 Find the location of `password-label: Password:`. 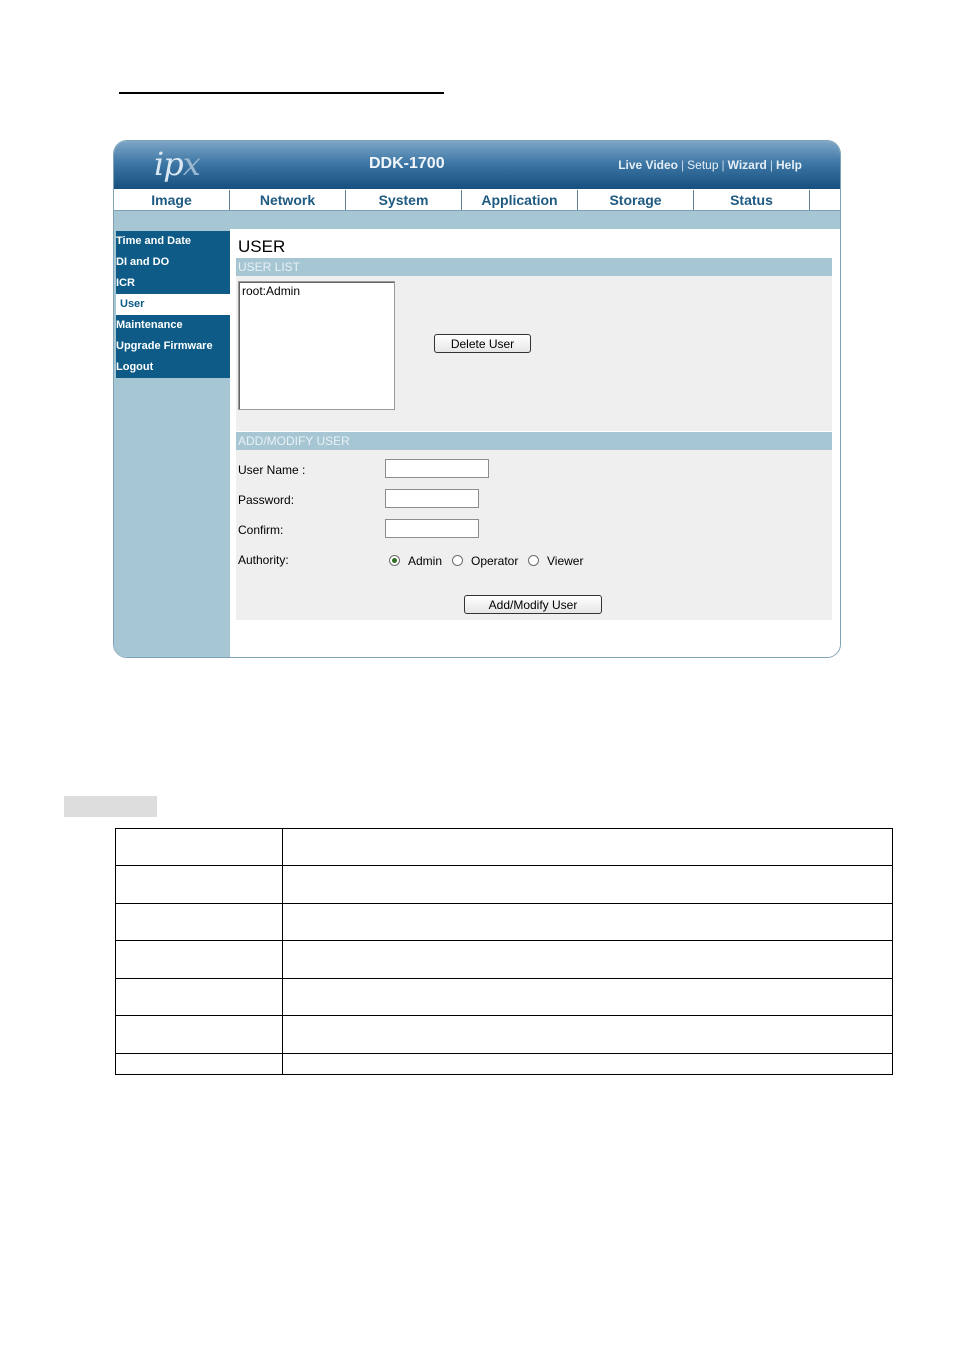

password-label: Password: is located at coordinates (266, 500).